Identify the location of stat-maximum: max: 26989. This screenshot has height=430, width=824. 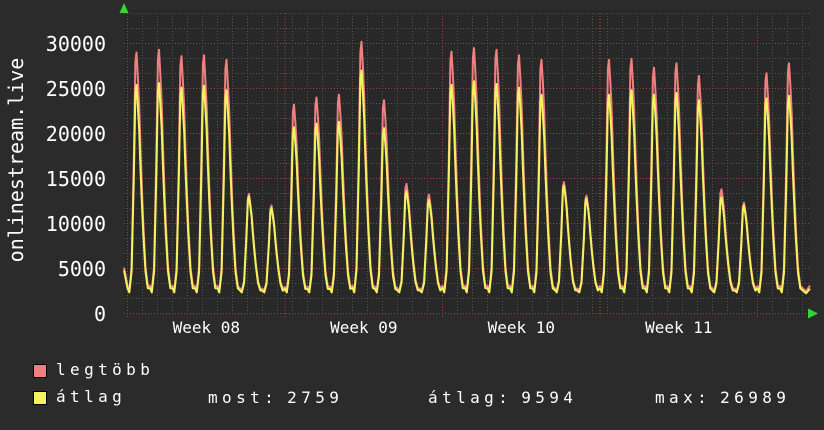
(722, 398).